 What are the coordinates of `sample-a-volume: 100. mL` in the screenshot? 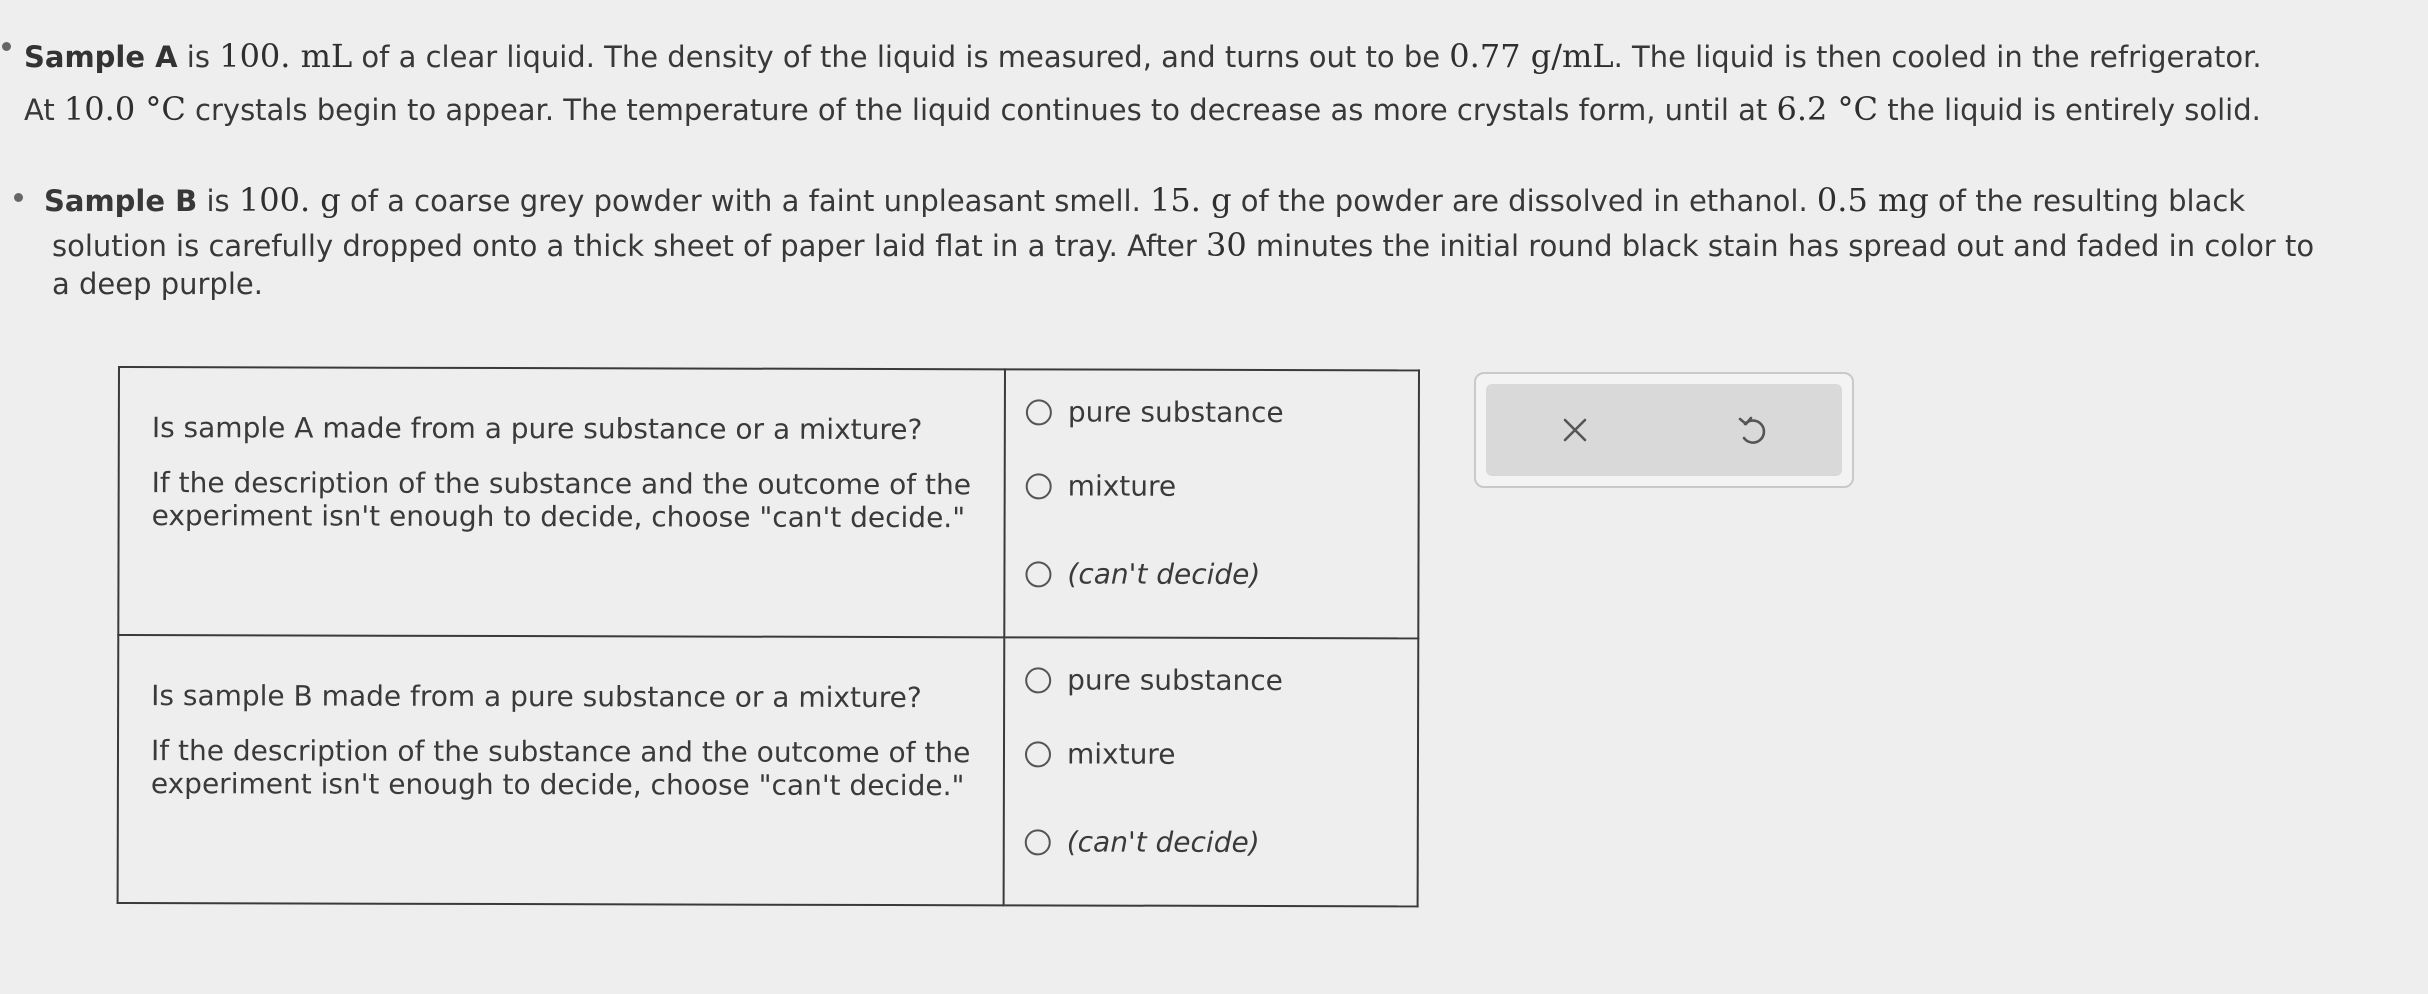 It's located at (286, 56).